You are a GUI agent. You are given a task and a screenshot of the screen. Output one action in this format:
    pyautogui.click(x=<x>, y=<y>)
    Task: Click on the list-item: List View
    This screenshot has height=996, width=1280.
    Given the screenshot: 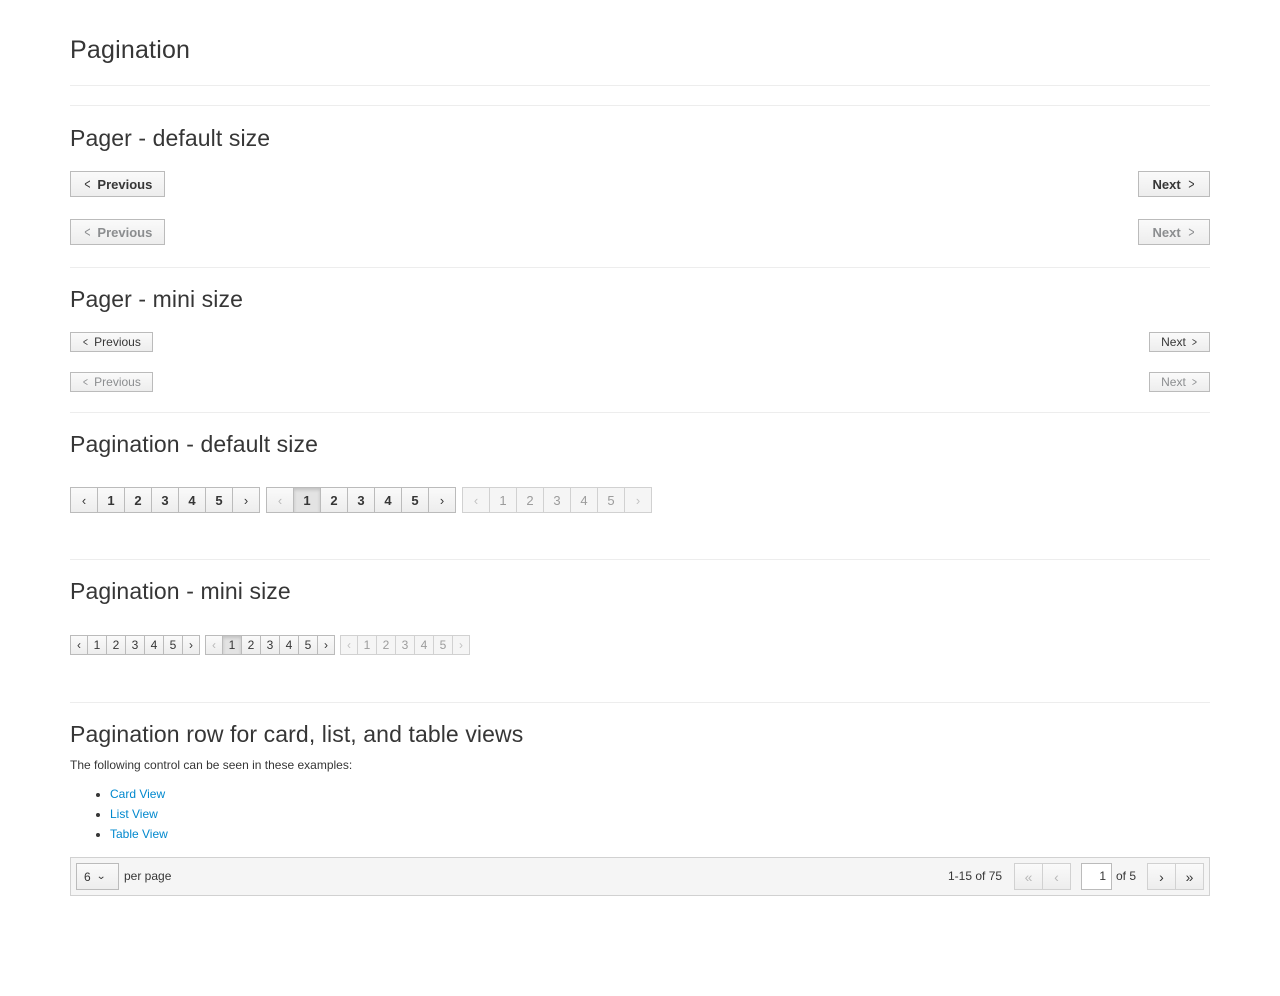 What is the action you would take?
    pyautogui.click(x=139, y=814)
    